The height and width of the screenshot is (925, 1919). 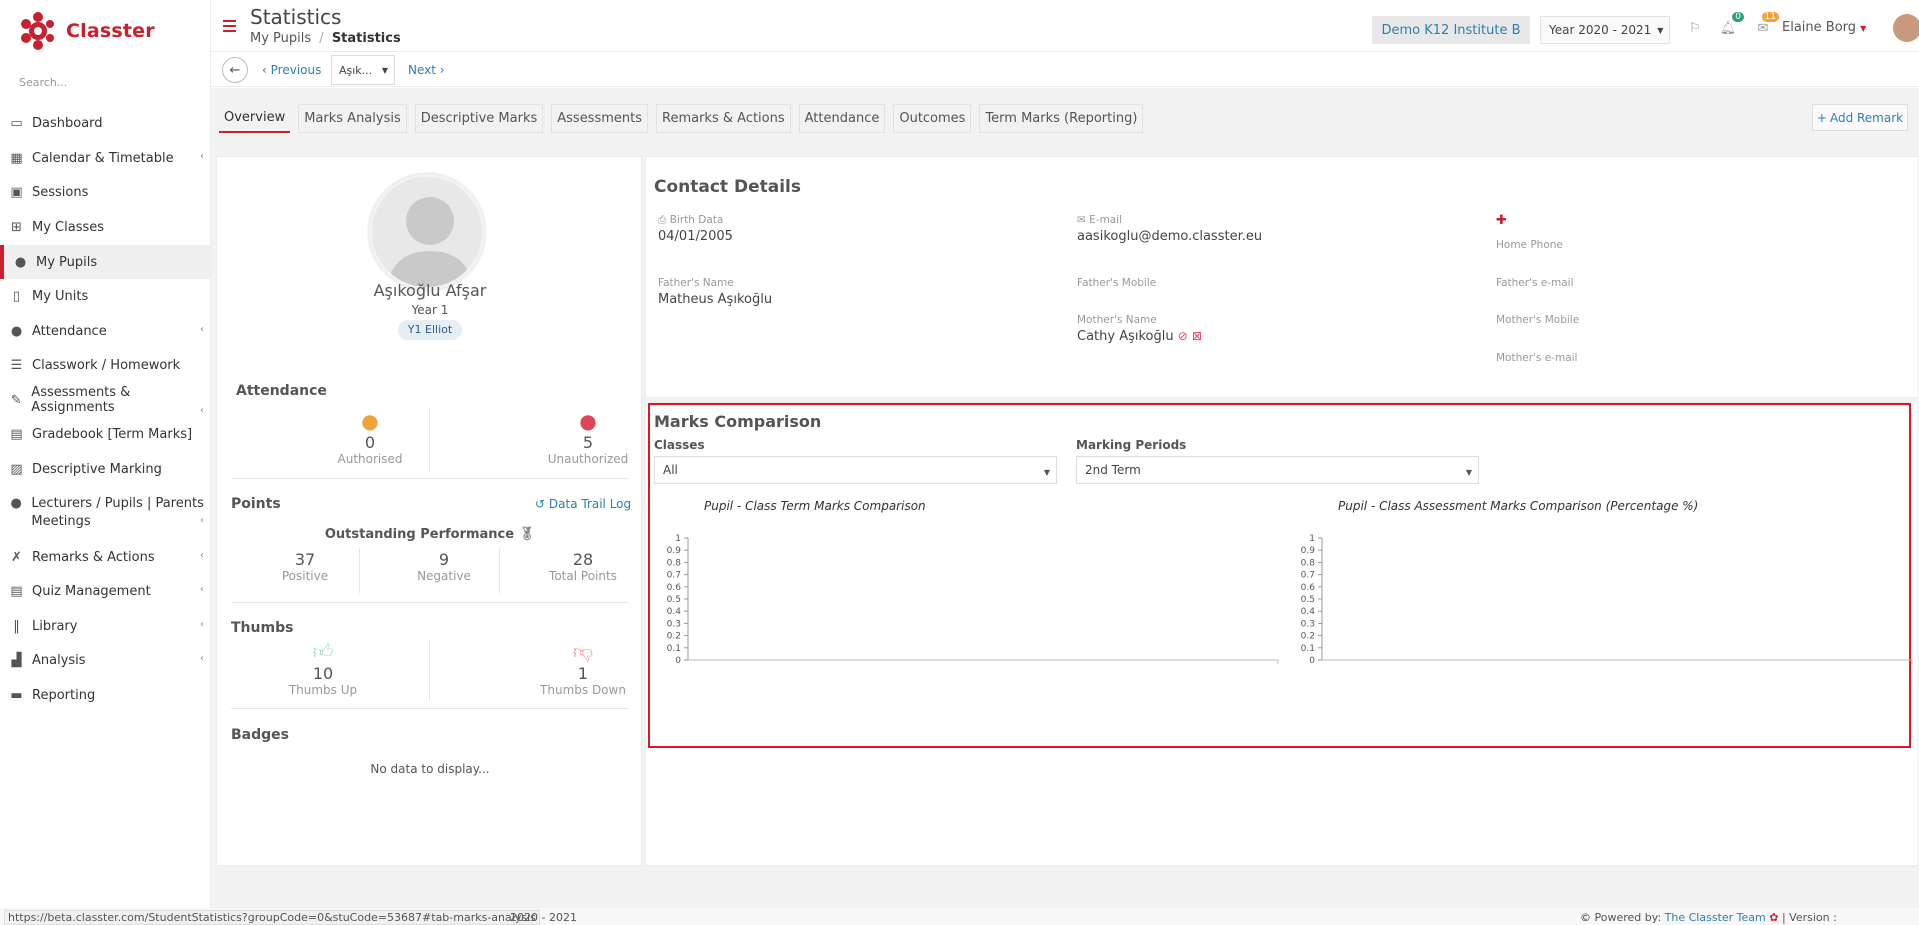 What do you see at coordinates (674, 624) in the screenshot?
I see `y-tick-label: 0.3` at bounding box center [674, 624].